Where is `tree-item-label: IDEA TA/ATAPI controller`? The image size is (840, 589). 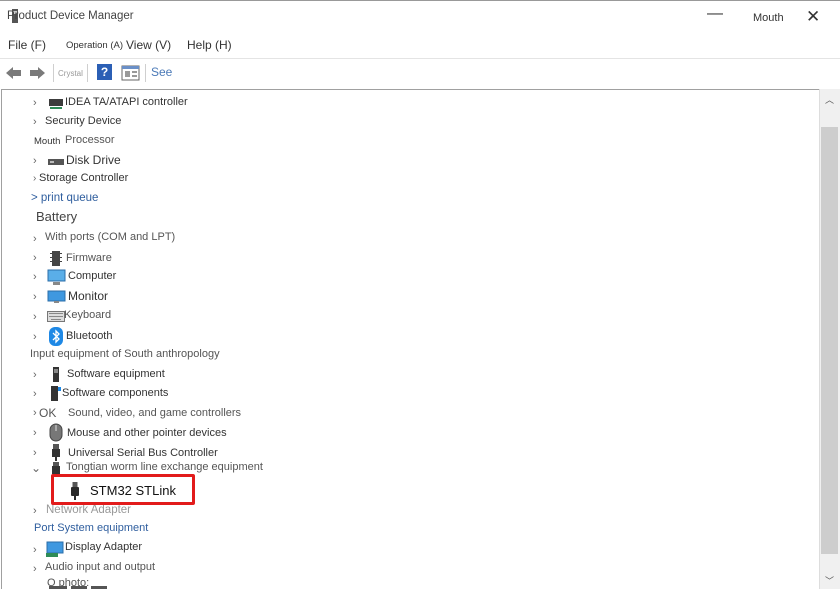
tree-item-label: IDEA TA/ATAPI controller is located at coordinates (126, 102).